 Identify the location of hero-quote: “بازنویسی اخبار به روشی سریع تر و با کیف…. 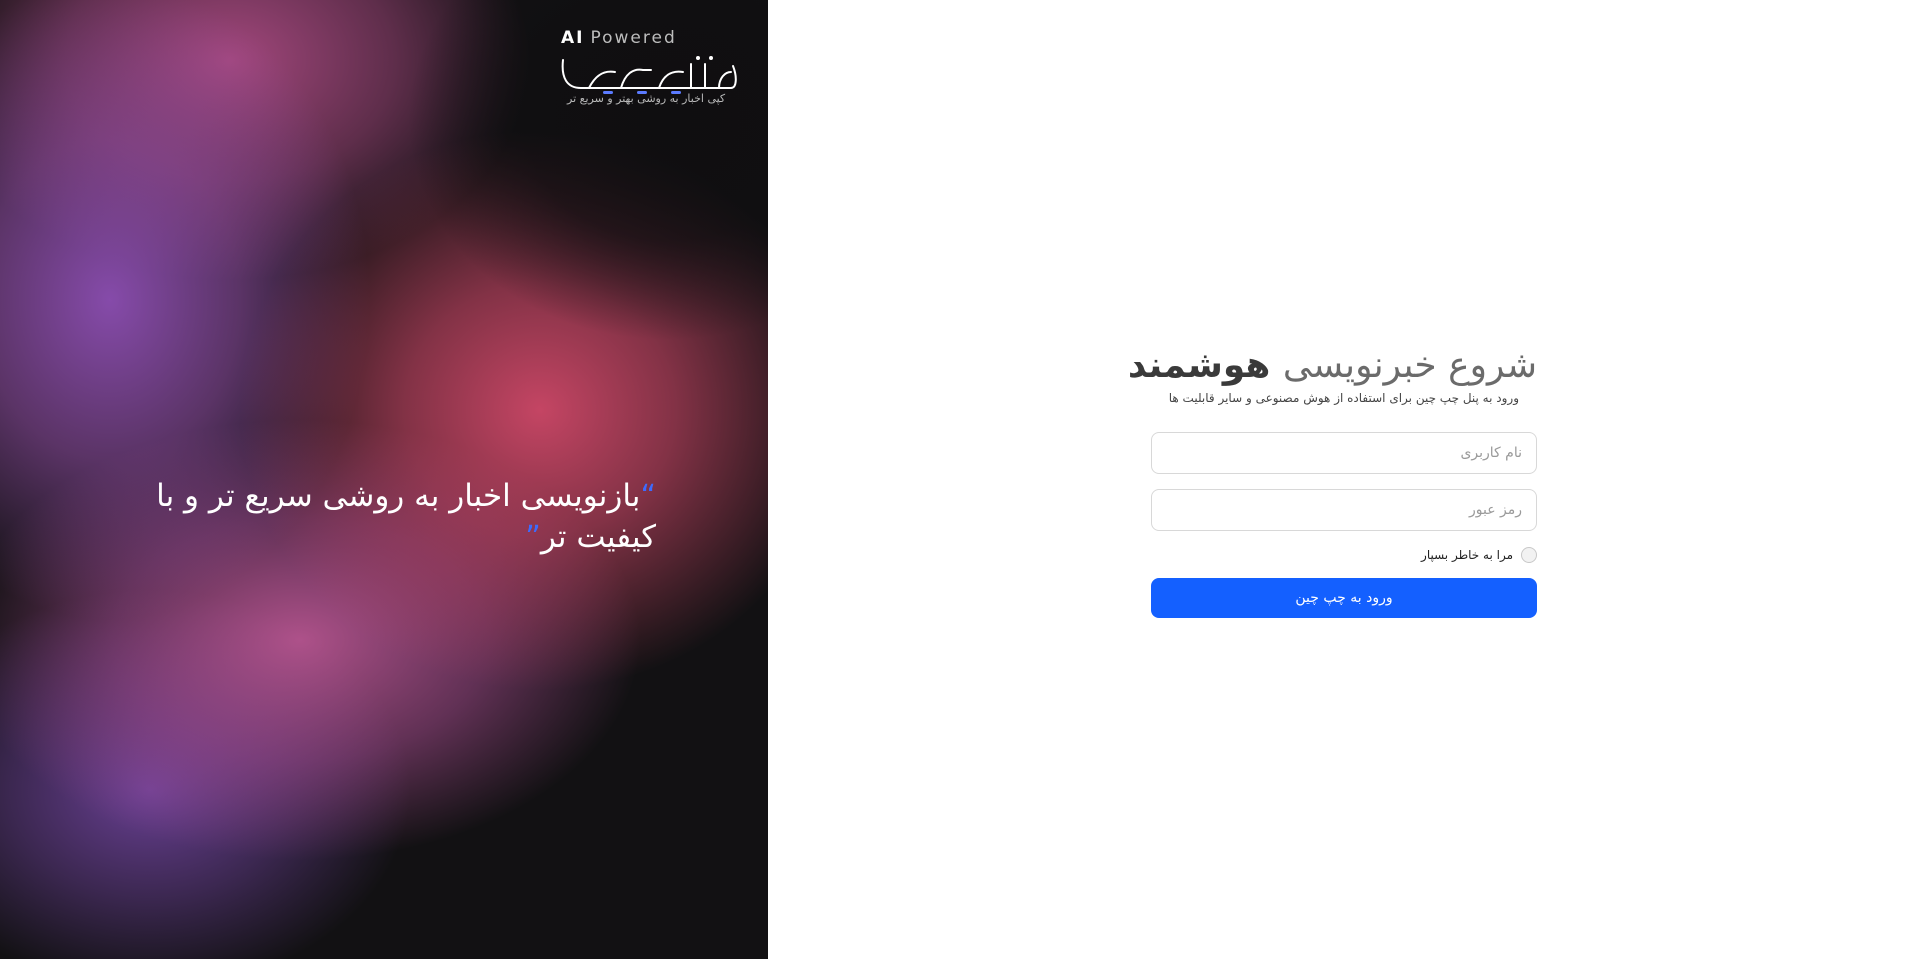
(388, 517).